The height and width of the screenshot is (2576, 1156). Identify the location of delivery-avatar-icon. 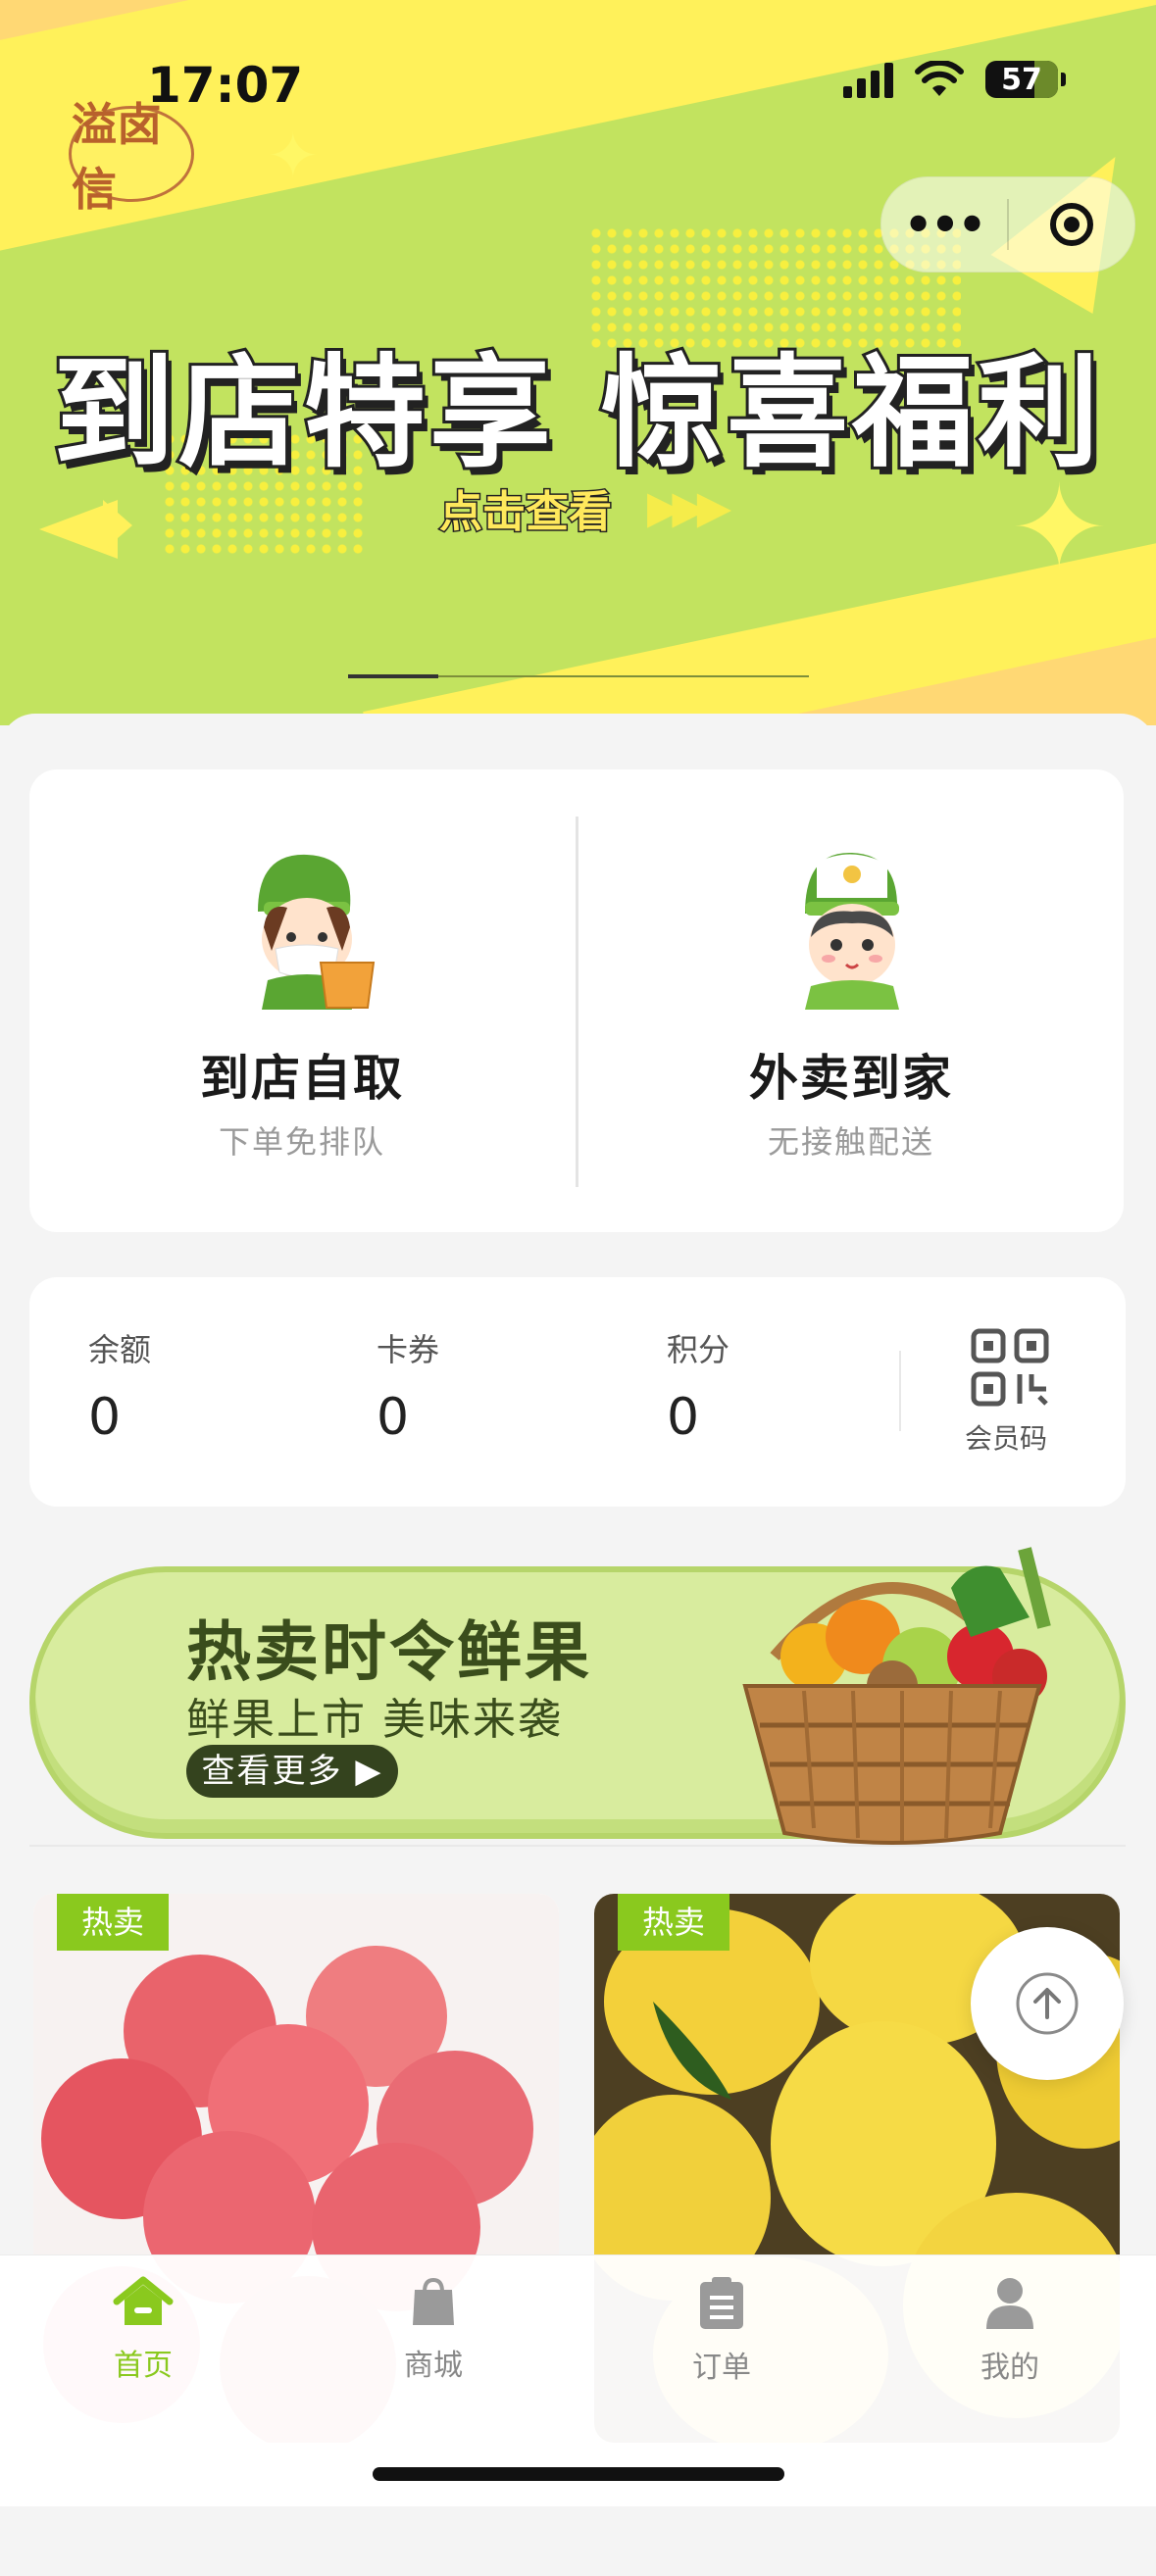
(852, 931).